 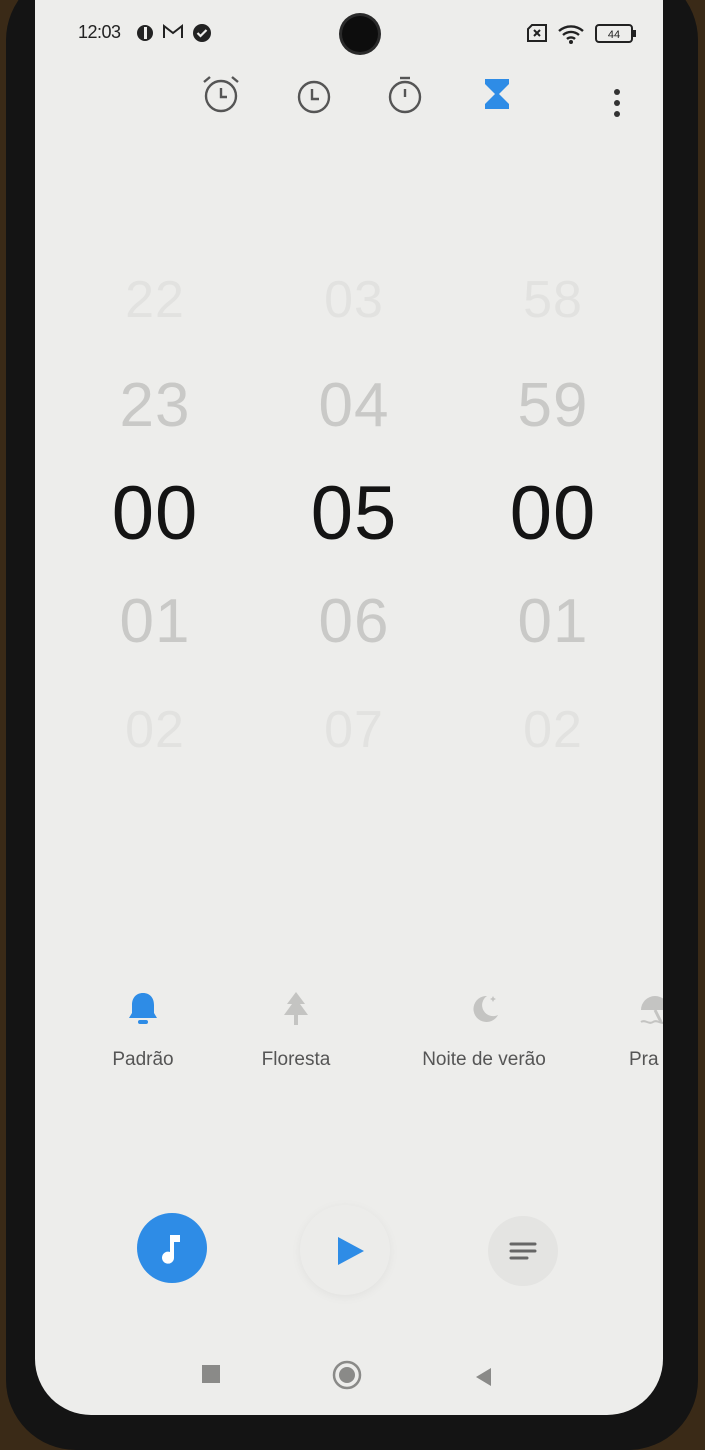 I want to click on seconds-next2: 02, so click(x=553, y=730).